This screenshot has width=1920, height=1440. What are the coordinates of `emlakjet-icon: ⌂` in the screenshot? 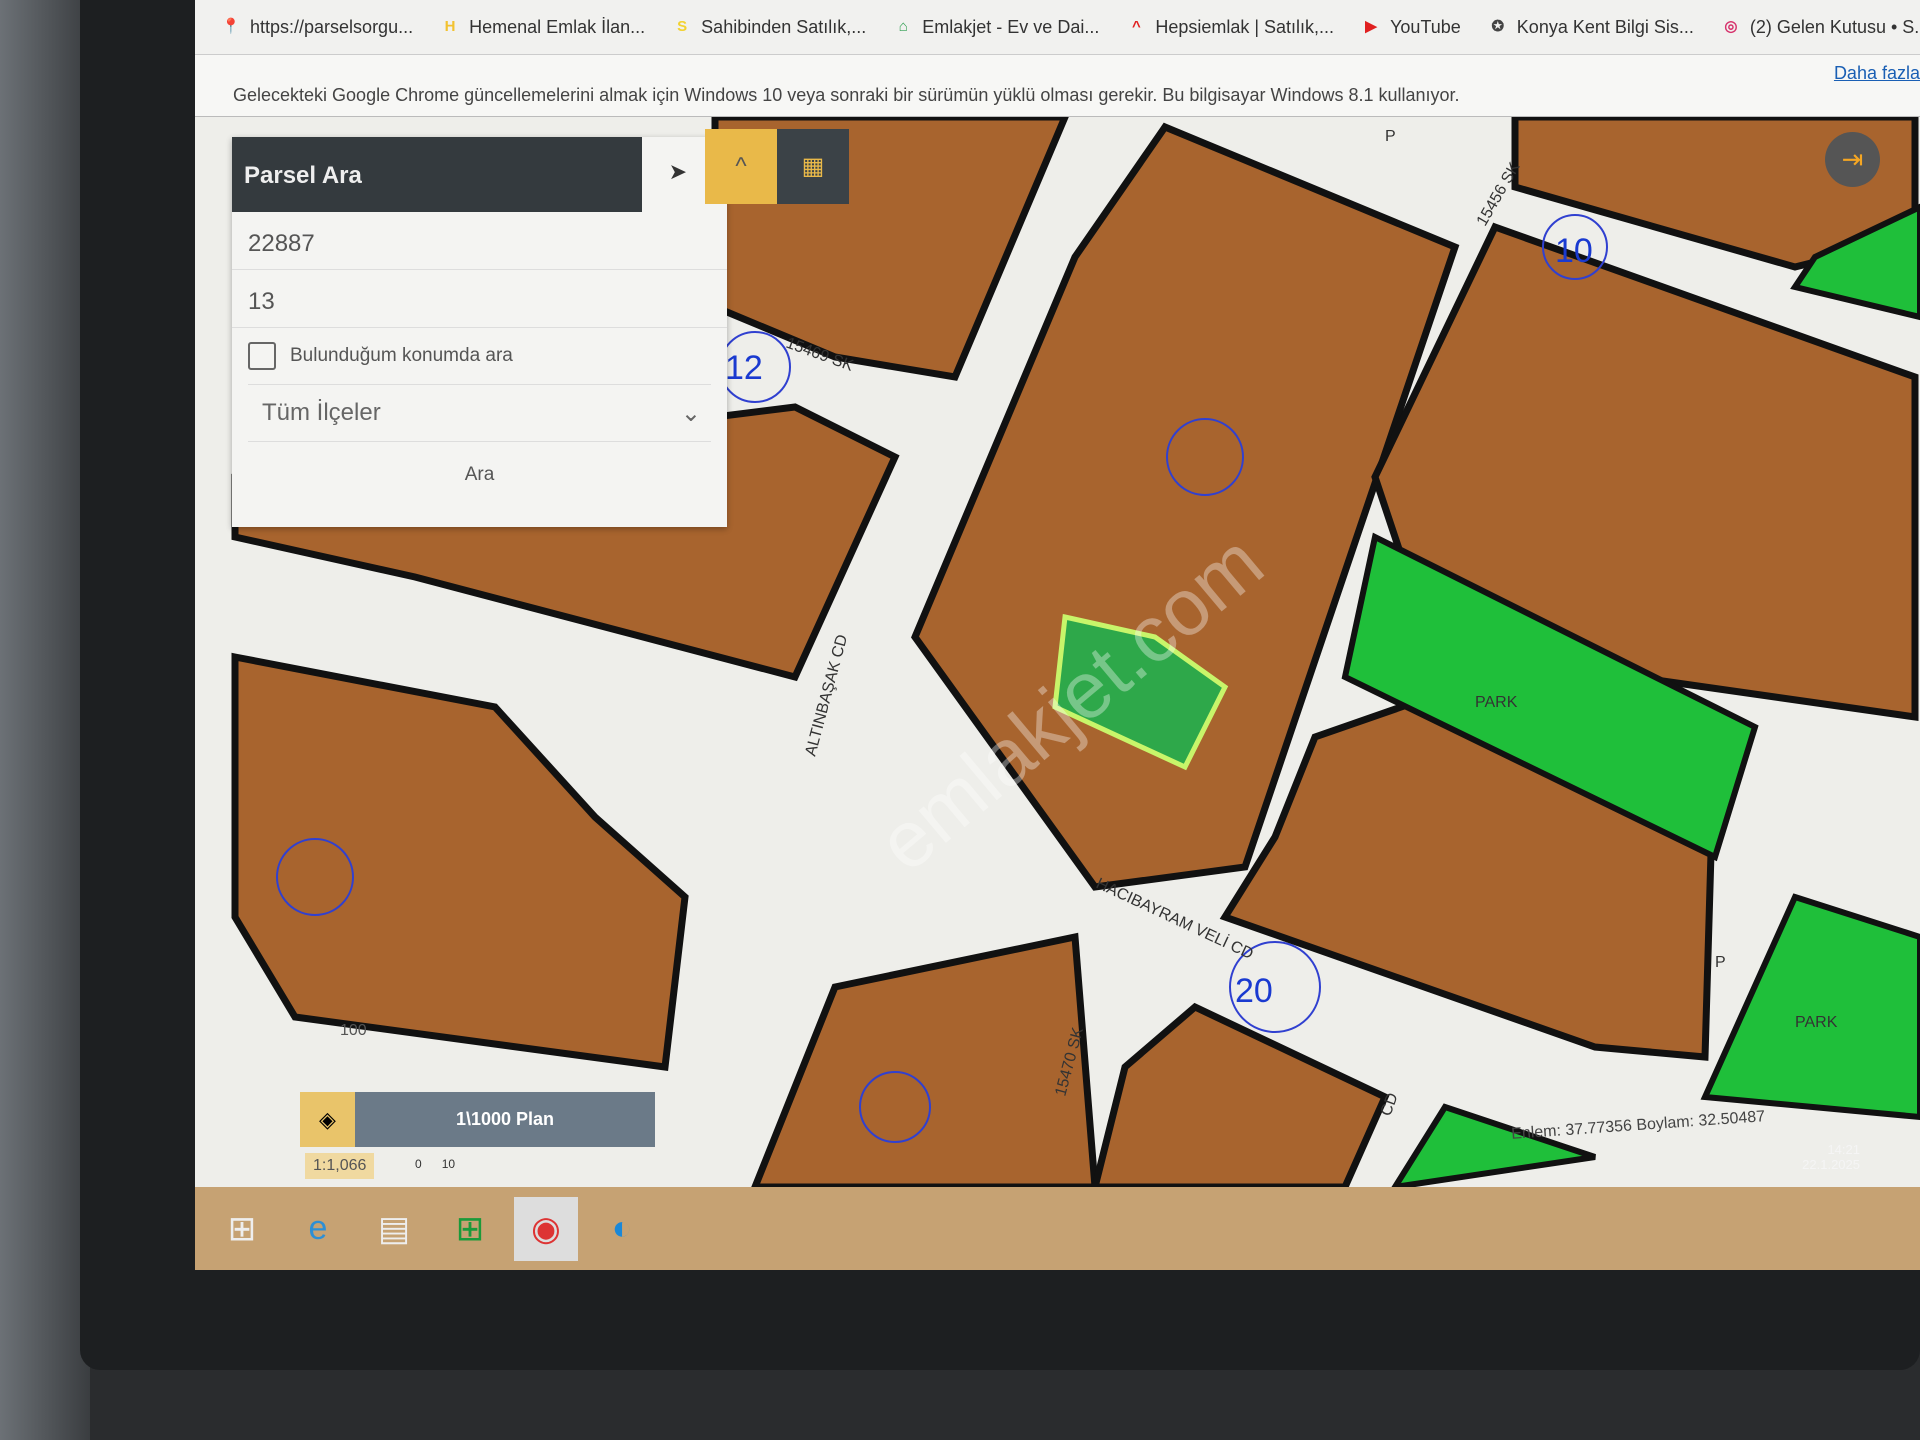 It's located at (903, 26).